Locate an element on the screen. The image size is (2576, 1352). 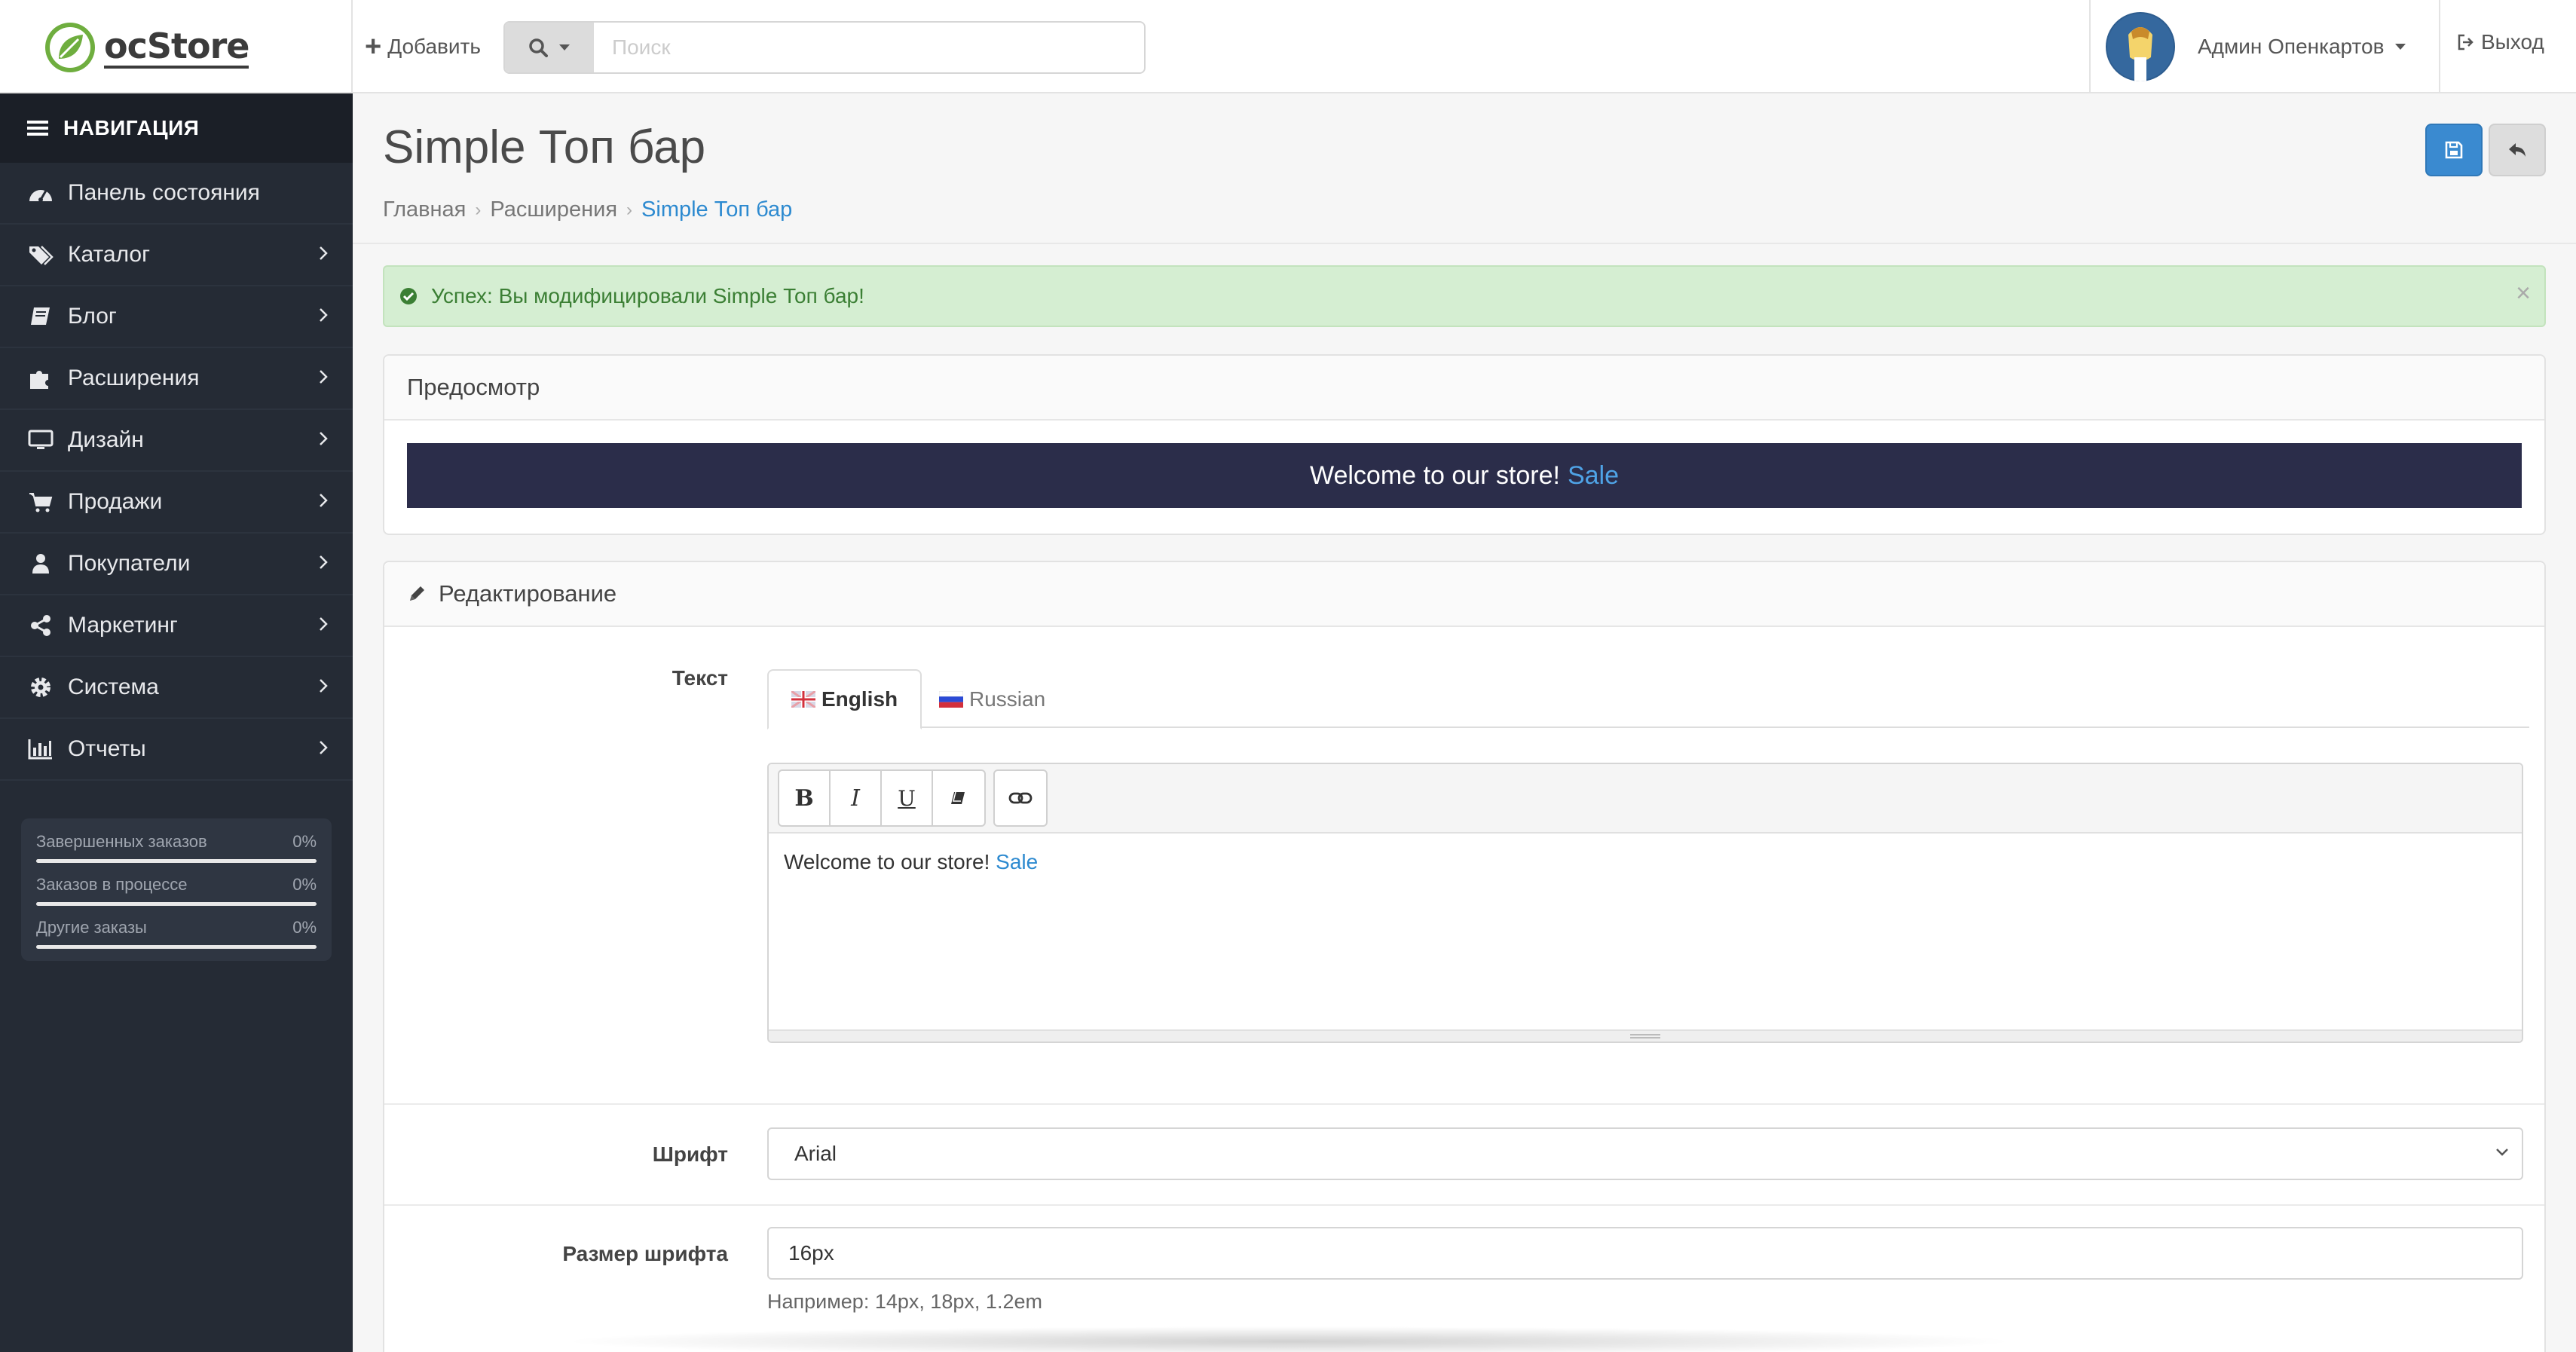
dashboard-icon is located at coordinates (40, 192).